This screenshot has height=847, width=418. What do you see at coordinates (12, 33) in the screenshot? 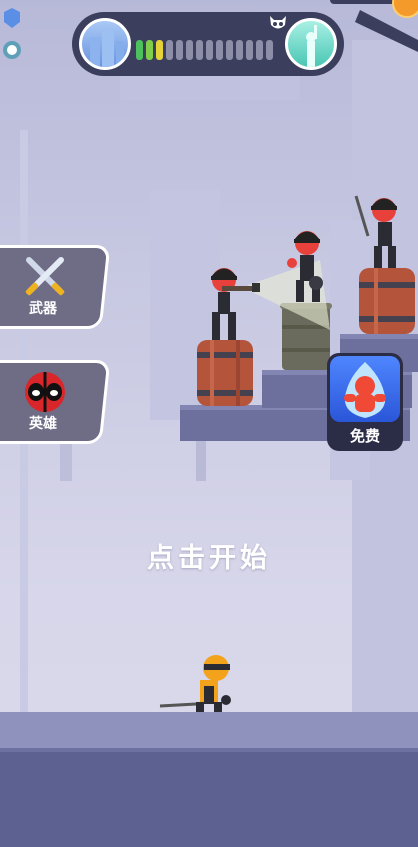
I see `top-left-status-icons` at bounding box center [12, 33].